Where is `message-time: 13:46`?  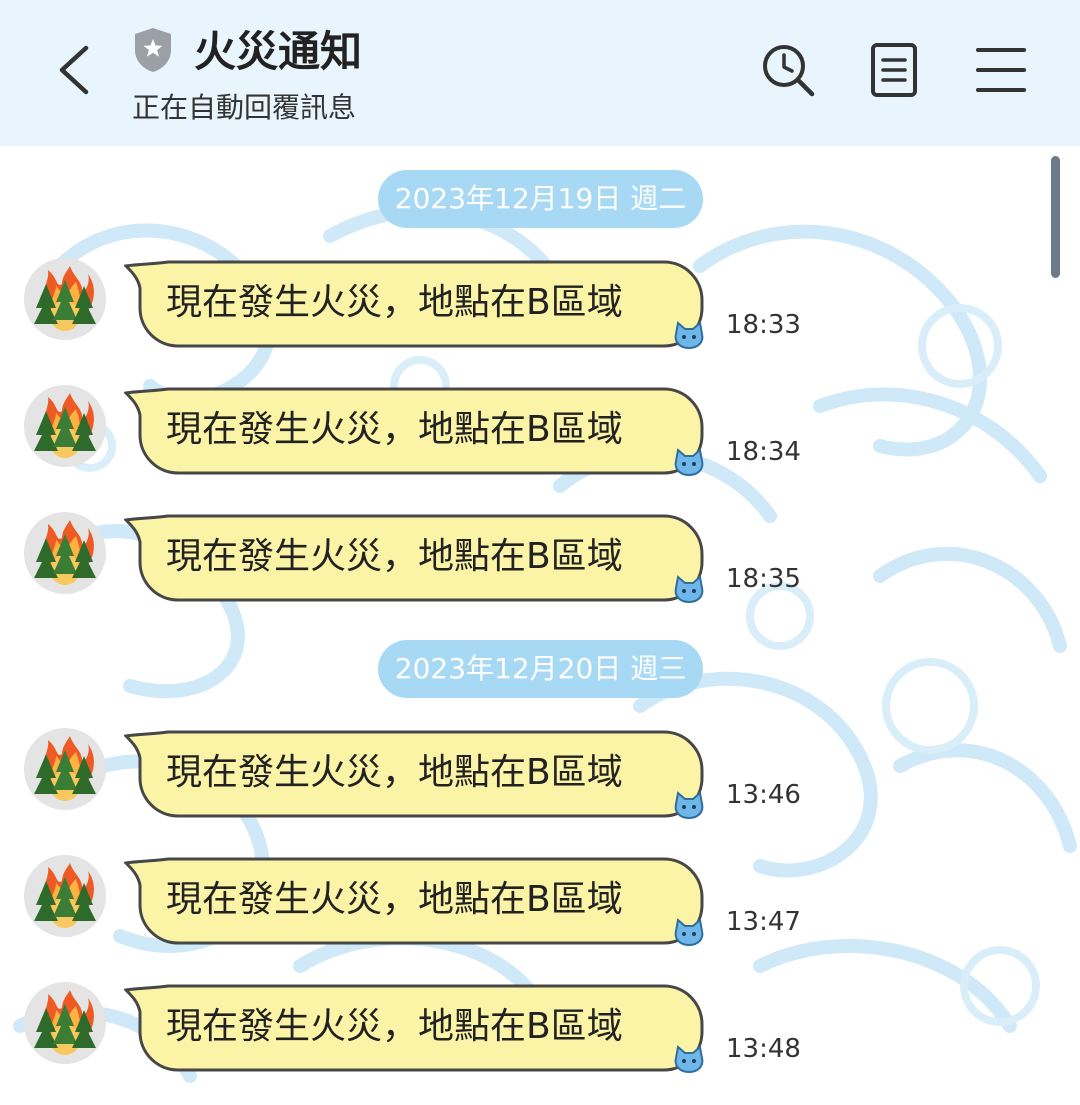 message-time: 13:46 is located at coordinates (763, 795).